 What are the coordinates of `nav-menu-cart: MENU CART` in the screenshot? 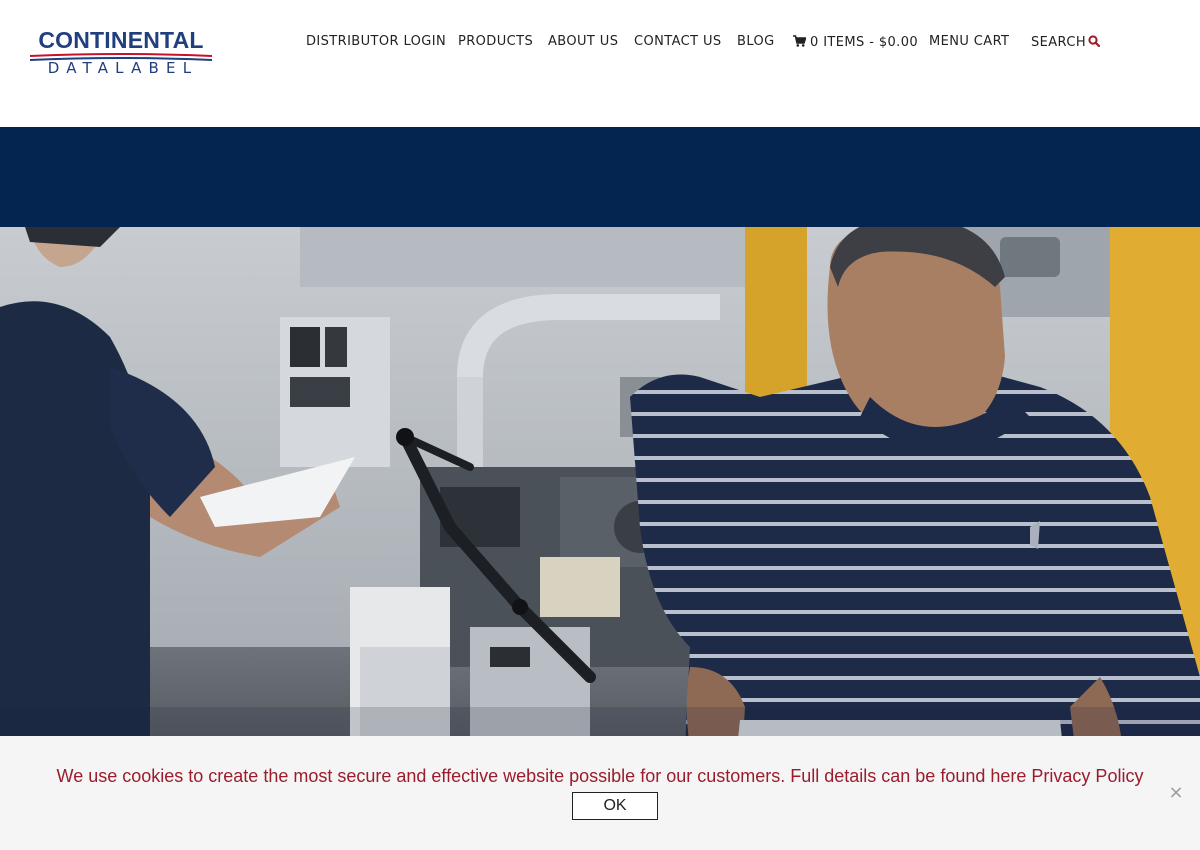 It's located at (969, 42).